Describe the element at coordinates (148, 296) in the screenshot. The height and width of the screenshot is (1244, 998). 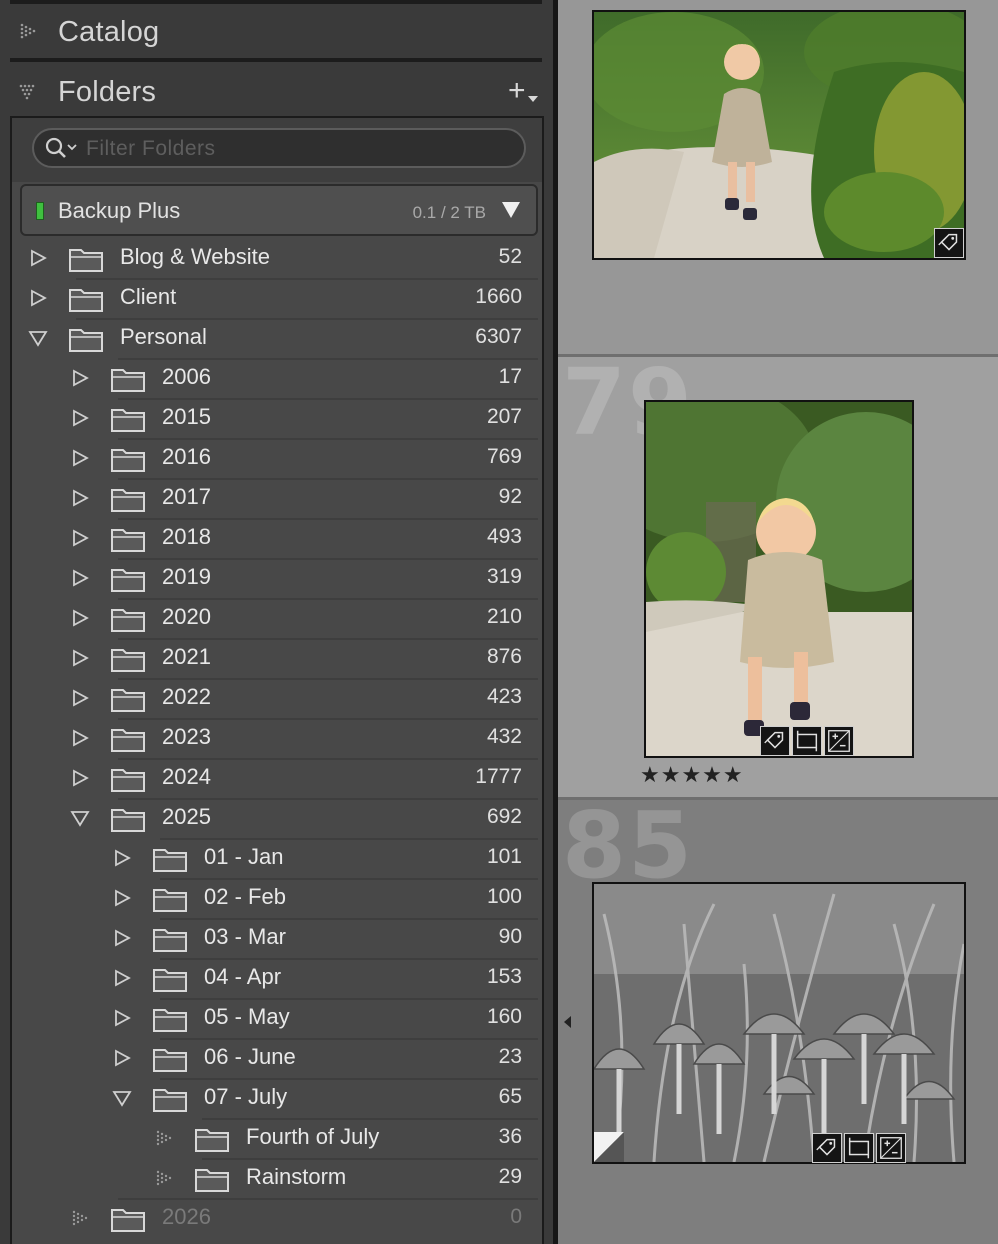
I see `folder-name: Client` at that location.